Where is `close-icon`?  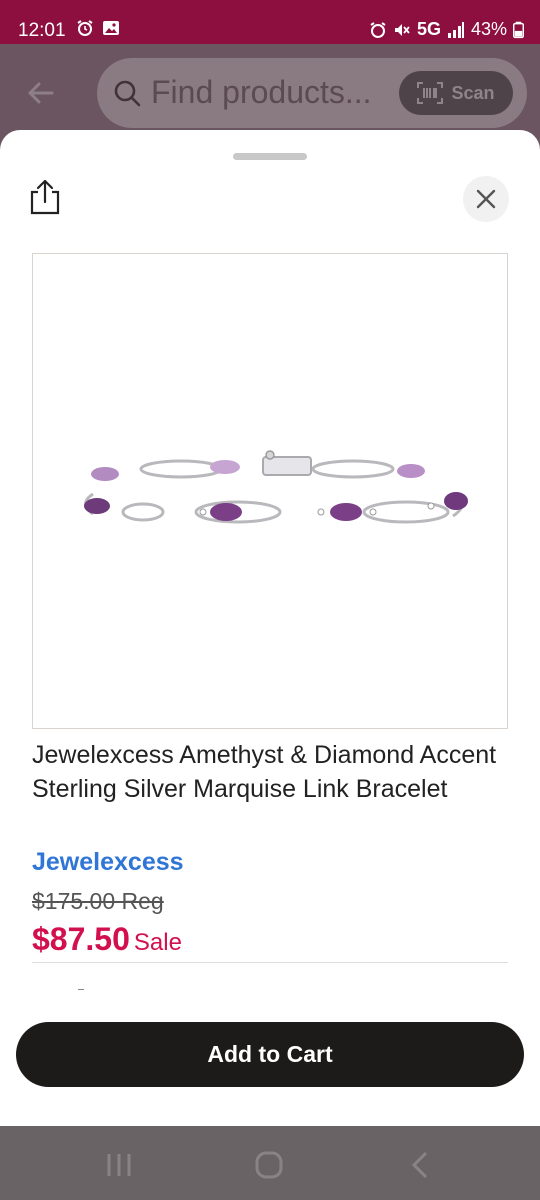
close-icon is located at coordinates (486, 199).